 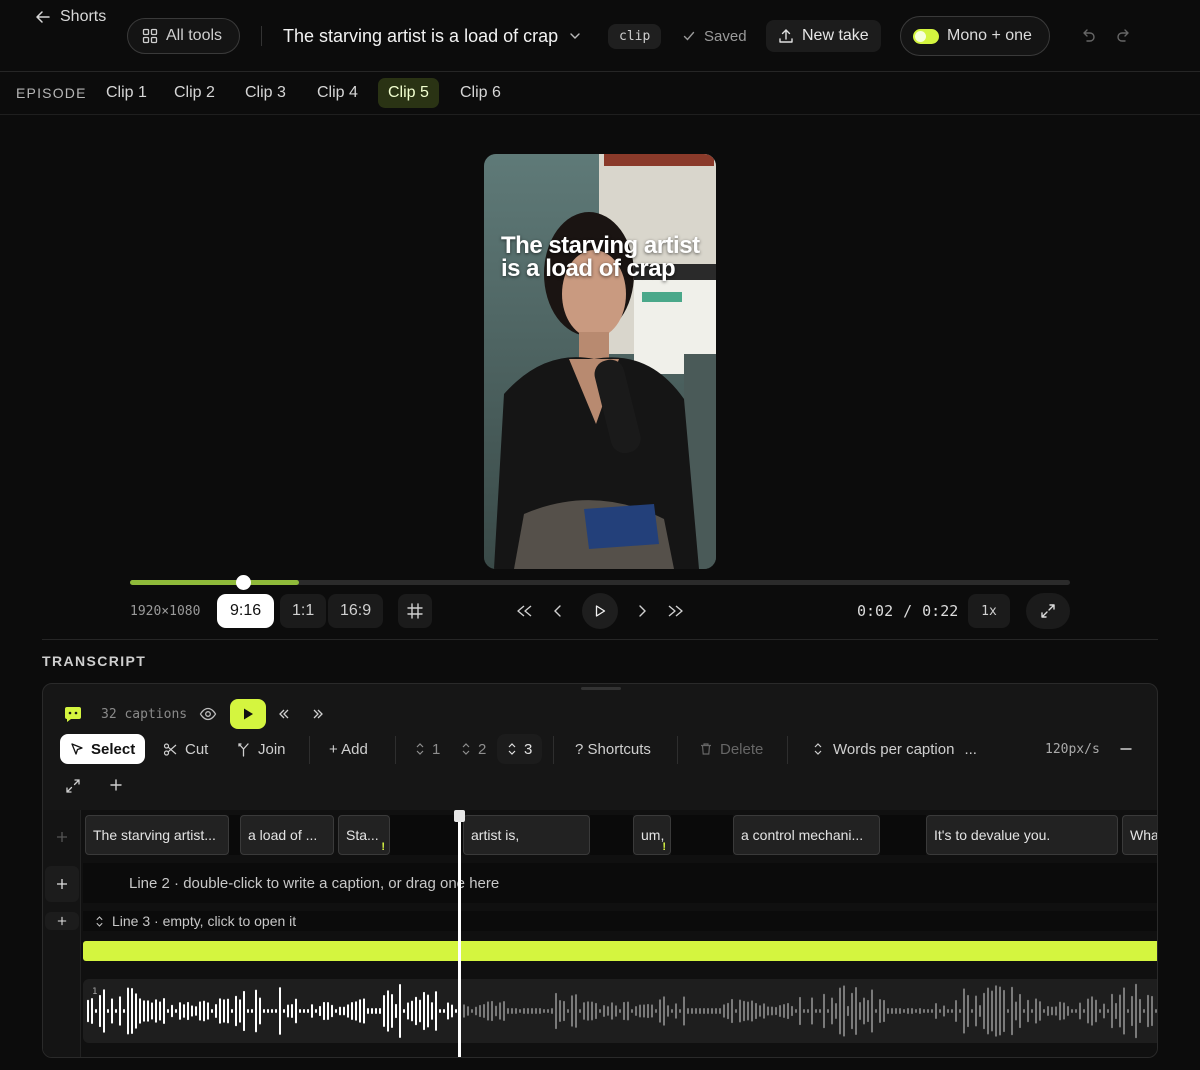 What do you see at coordinates (170, 749) in the screenshot?
I see `scissors-icon` at bounding box center [170, 749].